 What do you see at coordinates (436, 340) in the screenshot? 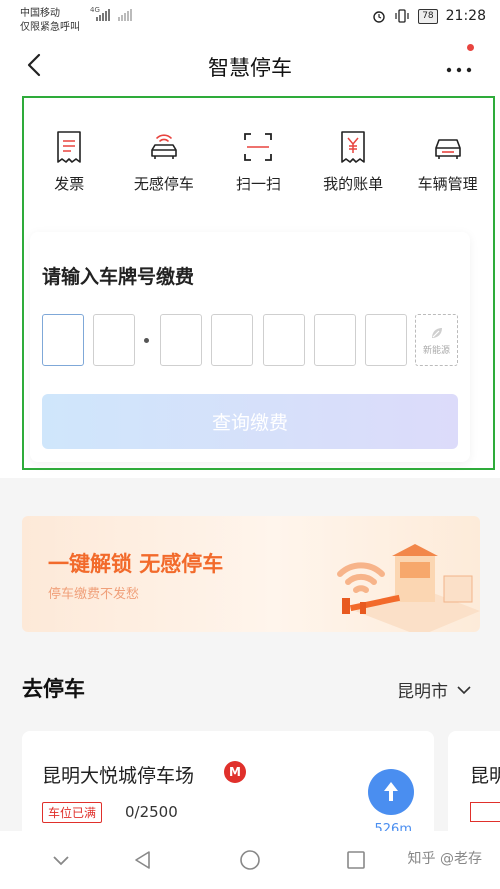
I see `new-energy-plate-box: 新能源` at bounding box center [436, 340].